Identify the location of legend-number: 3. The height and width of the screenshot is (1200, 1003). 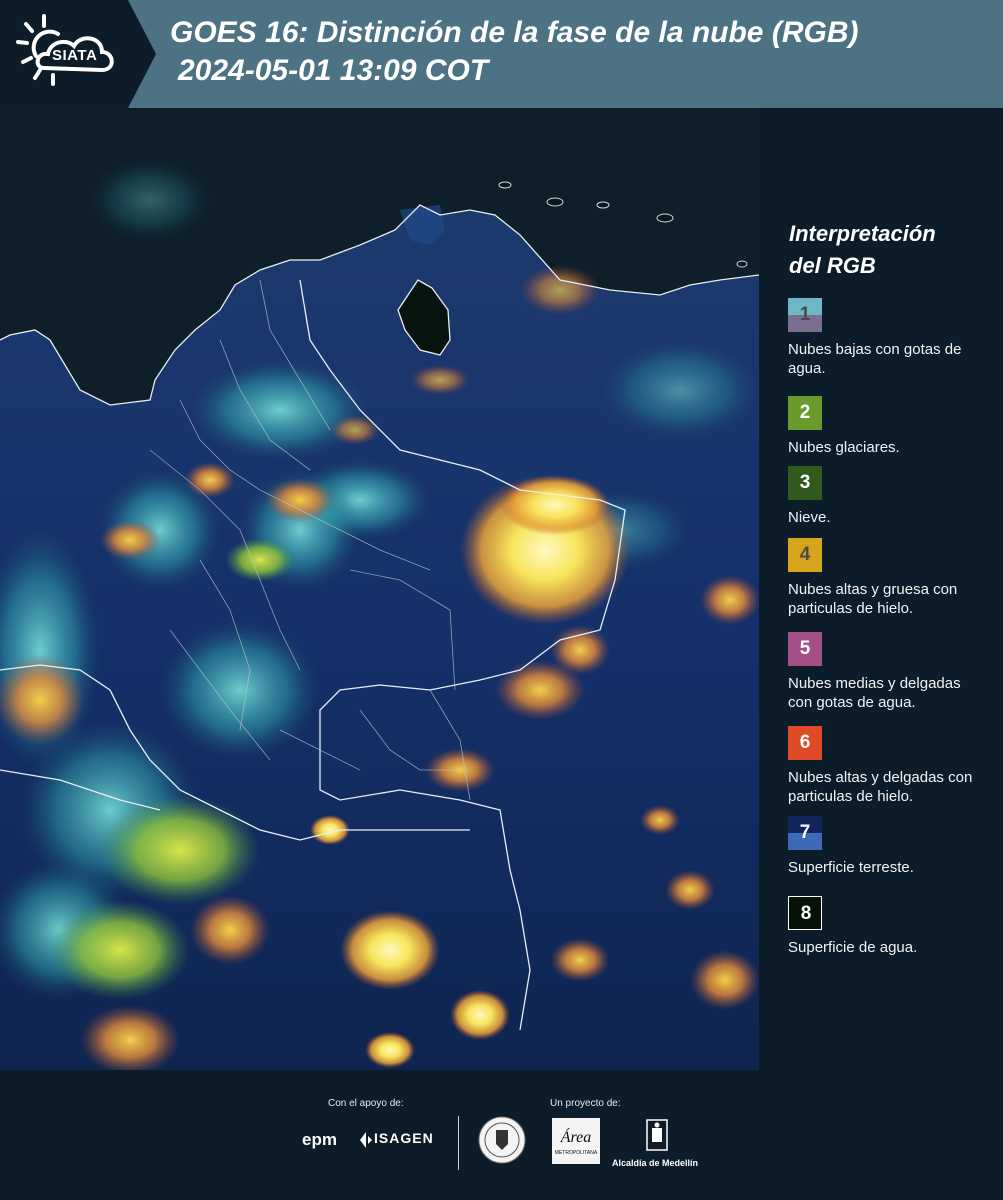
(805, 482).